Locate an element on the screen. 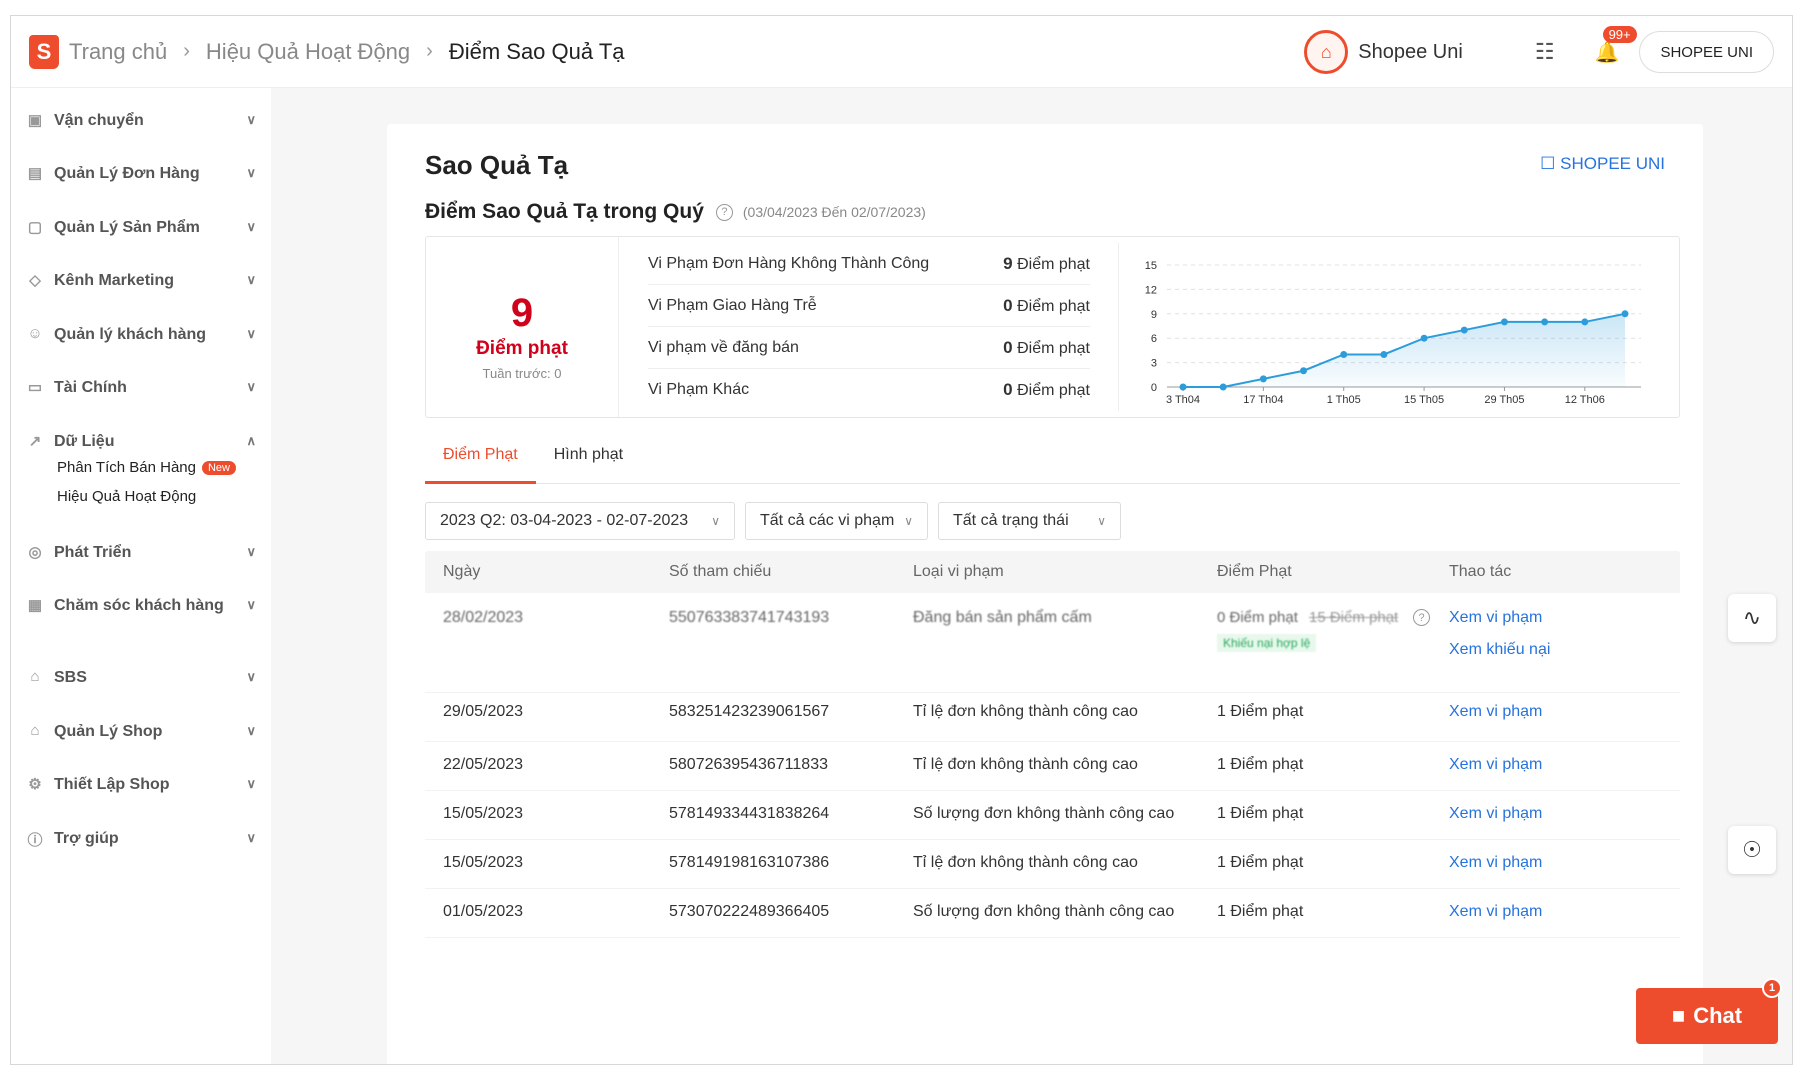  total-score: 9 is located at coordinates (522, 313).